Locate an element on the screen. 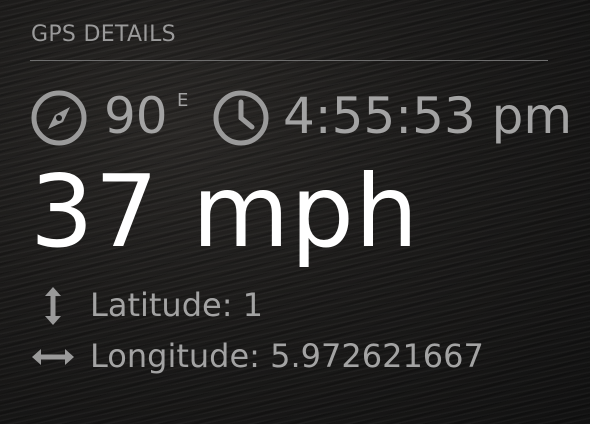  heading-value: 90 is located at coordinates (136, 116).